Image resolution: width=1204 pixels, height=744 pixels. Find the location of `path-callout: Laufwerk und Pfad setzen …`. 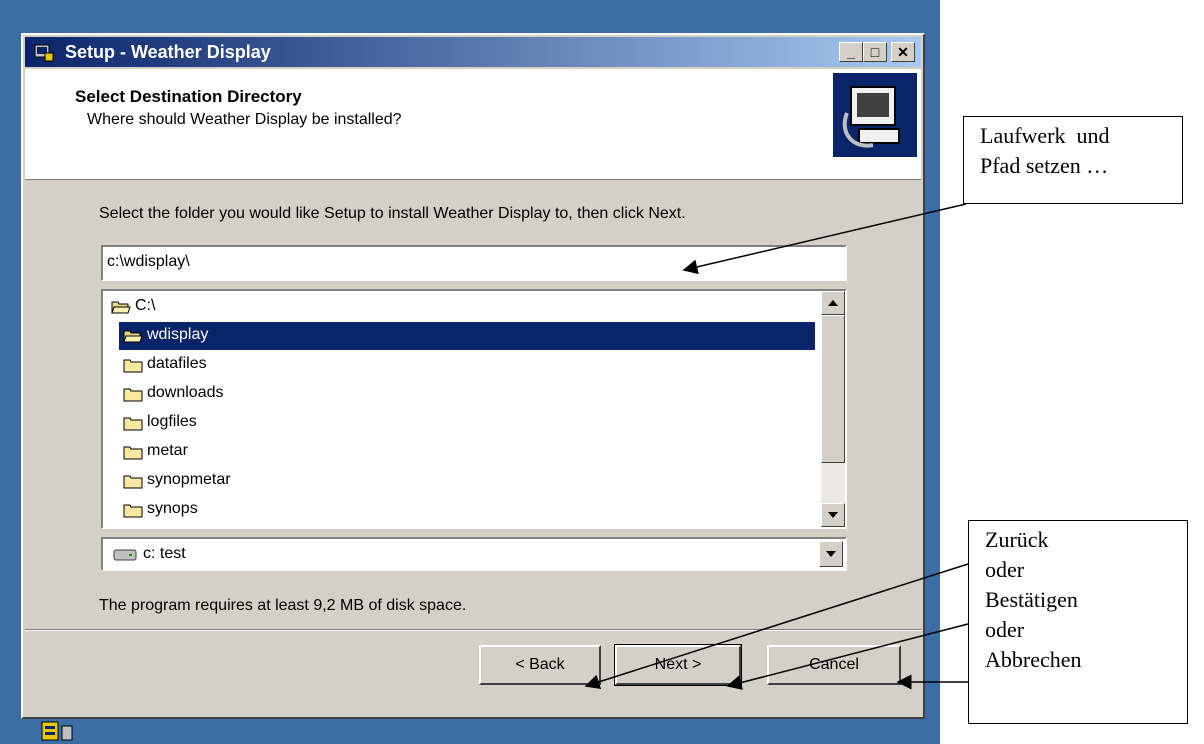

path-callout: Laufwerk und Pfad setzen … is located at coordinates (1073, 160).